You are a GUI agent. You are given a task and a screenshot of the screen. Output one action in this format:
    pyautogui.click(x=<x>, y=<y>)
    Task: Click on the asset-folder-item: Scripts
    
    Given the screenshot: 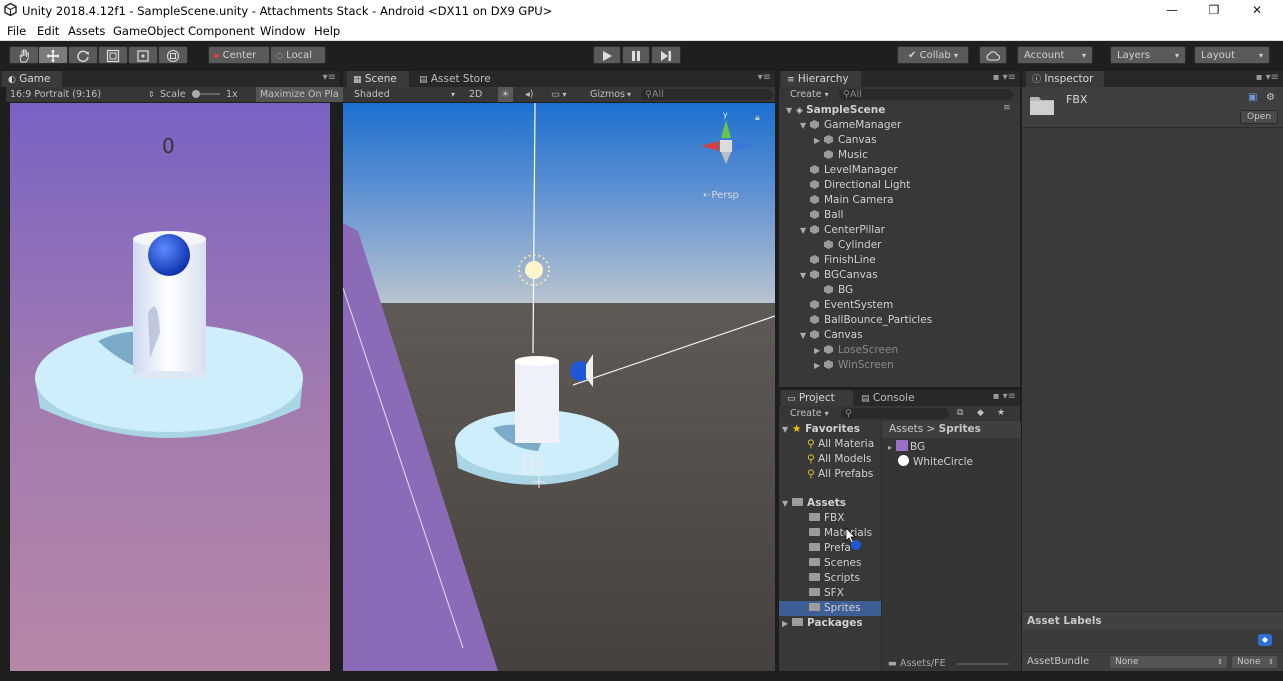 What is the action you would take?
    pyautogui.click(x=830, y=578)
    